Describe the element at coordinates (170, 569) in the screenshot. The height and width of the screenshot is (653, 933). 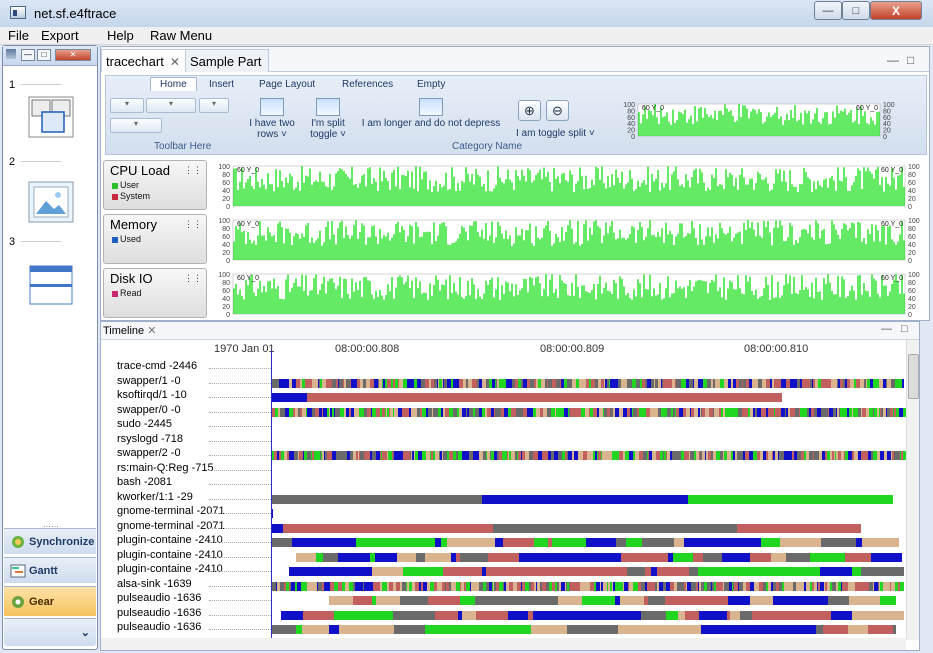
I see `process-label: plugin-containe -2410` at that location.